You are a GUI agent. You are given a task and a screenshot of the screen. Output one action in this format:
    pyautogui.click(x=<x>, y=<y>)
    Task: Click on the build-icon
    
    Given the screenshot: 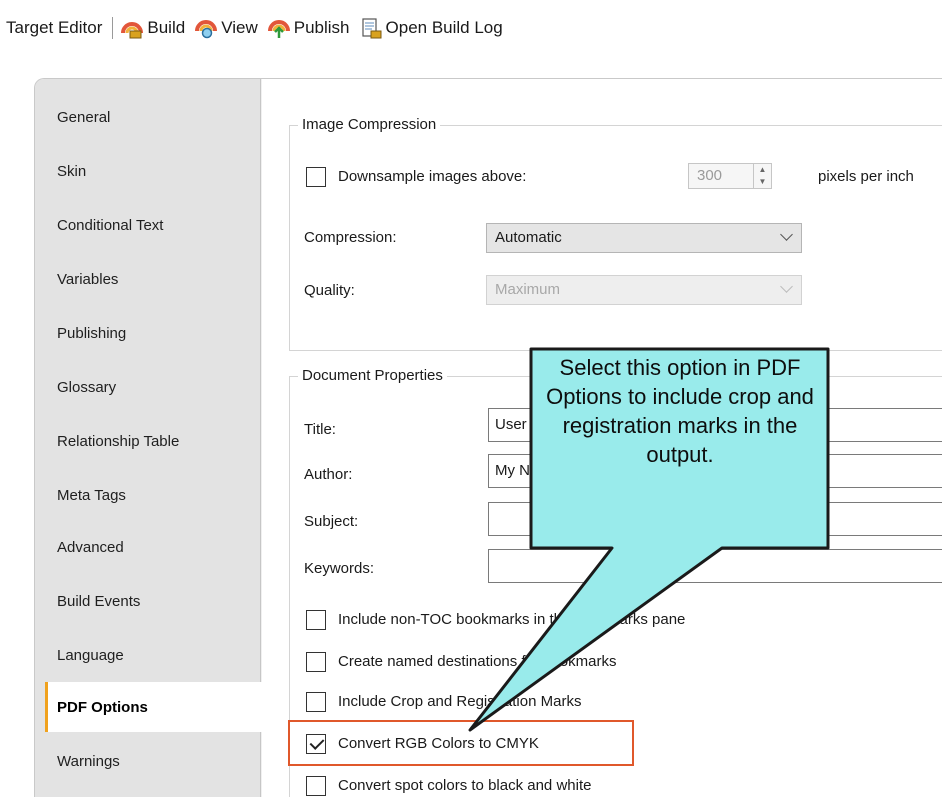 What is the action you would take?
    pyautogui.click(x=132, y=30)
    